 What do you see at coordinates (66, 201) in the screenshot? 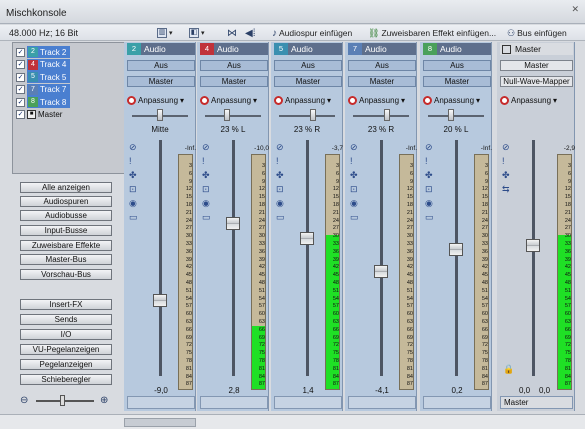
I see `sidebar-button-audiospuren: Audiospuren` at bounding box center [66, 201].